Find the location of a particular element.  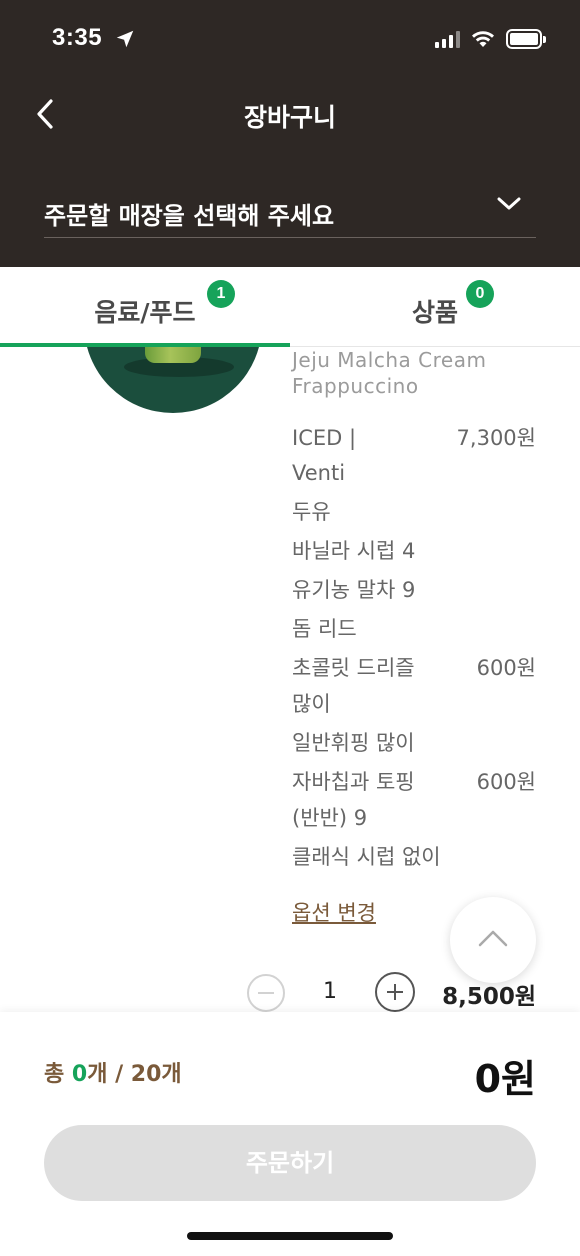

home-indicator is located at coordinates (290, 1236).